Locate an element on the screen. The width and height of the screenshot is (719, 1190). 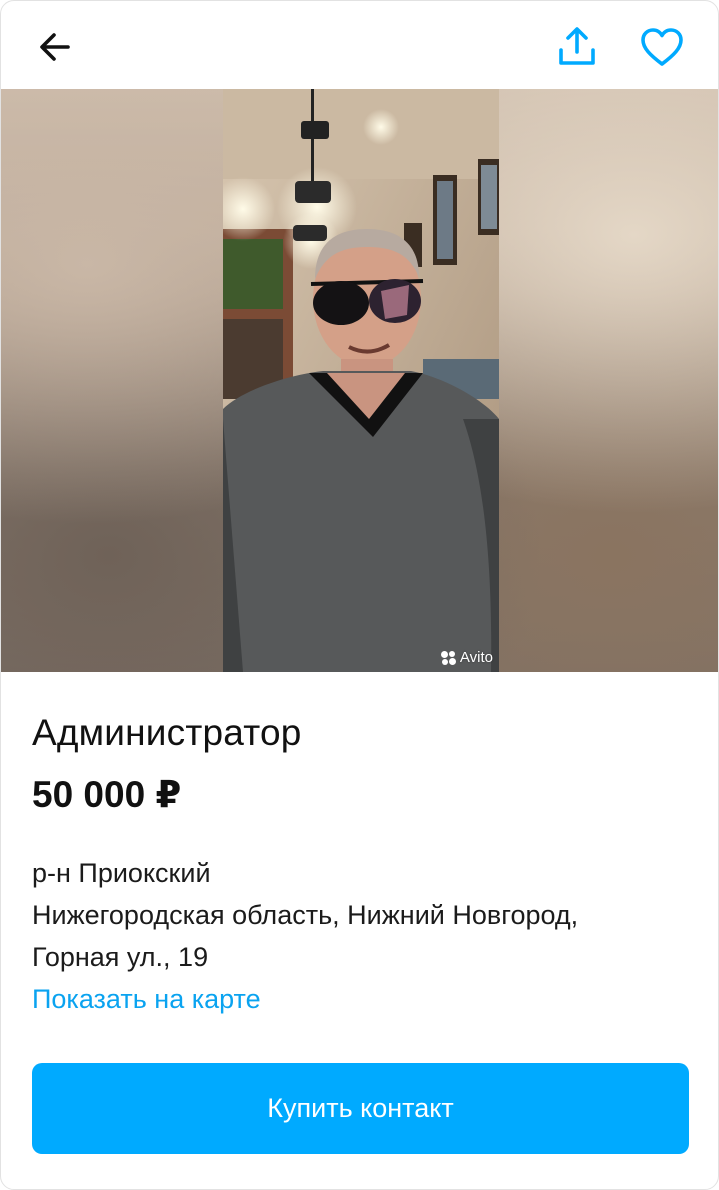
address-line-1: Нижегородская область, Нижний Новгород, is located at coordinates (305, 915).